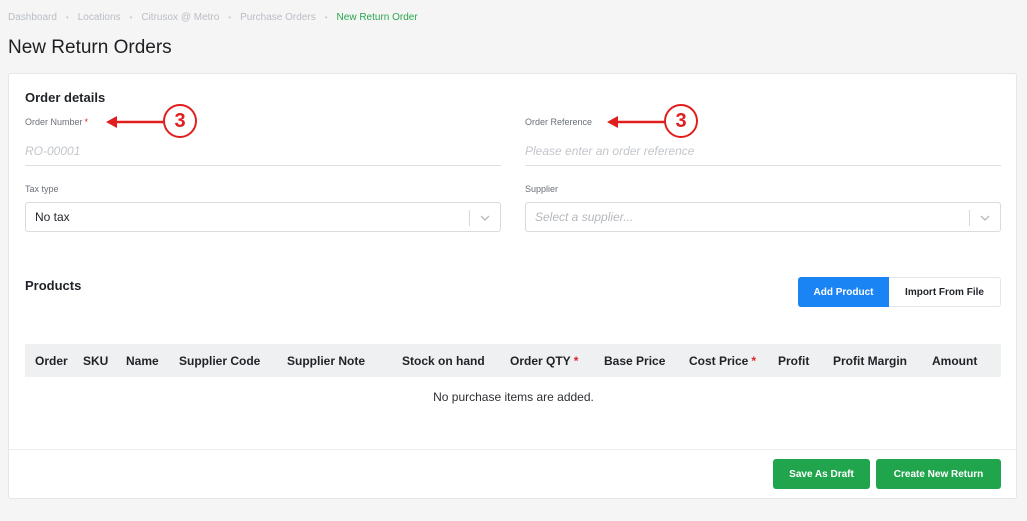 The height and width of the screenshot is (521, 1027). I want to click on products-title: Products, so click(53, 285).